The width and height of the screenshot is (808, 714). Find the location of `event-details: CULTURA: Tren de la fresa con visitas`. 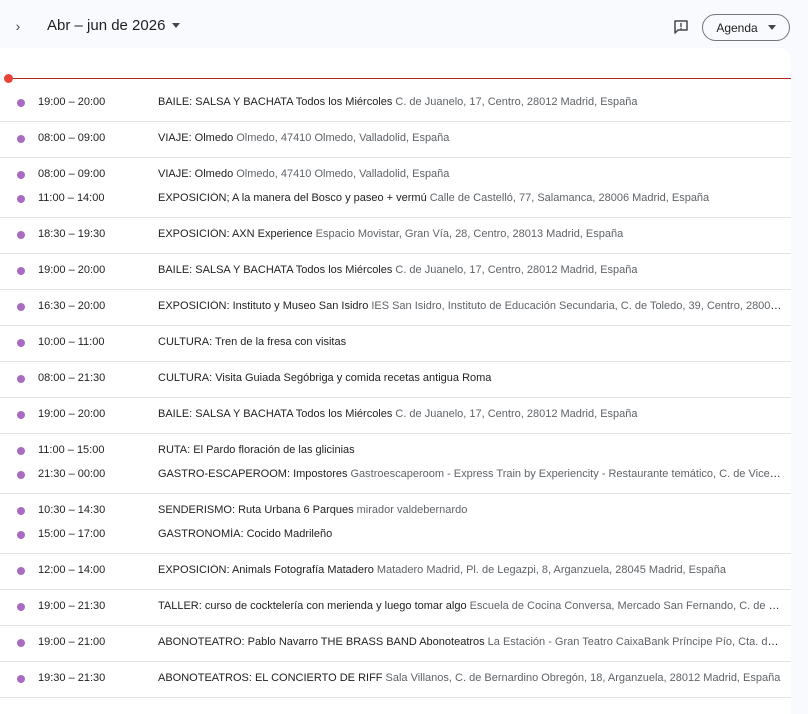

event-details: CULTURA: Tren de la fresa con visitas is located at coordinates (470, 342).